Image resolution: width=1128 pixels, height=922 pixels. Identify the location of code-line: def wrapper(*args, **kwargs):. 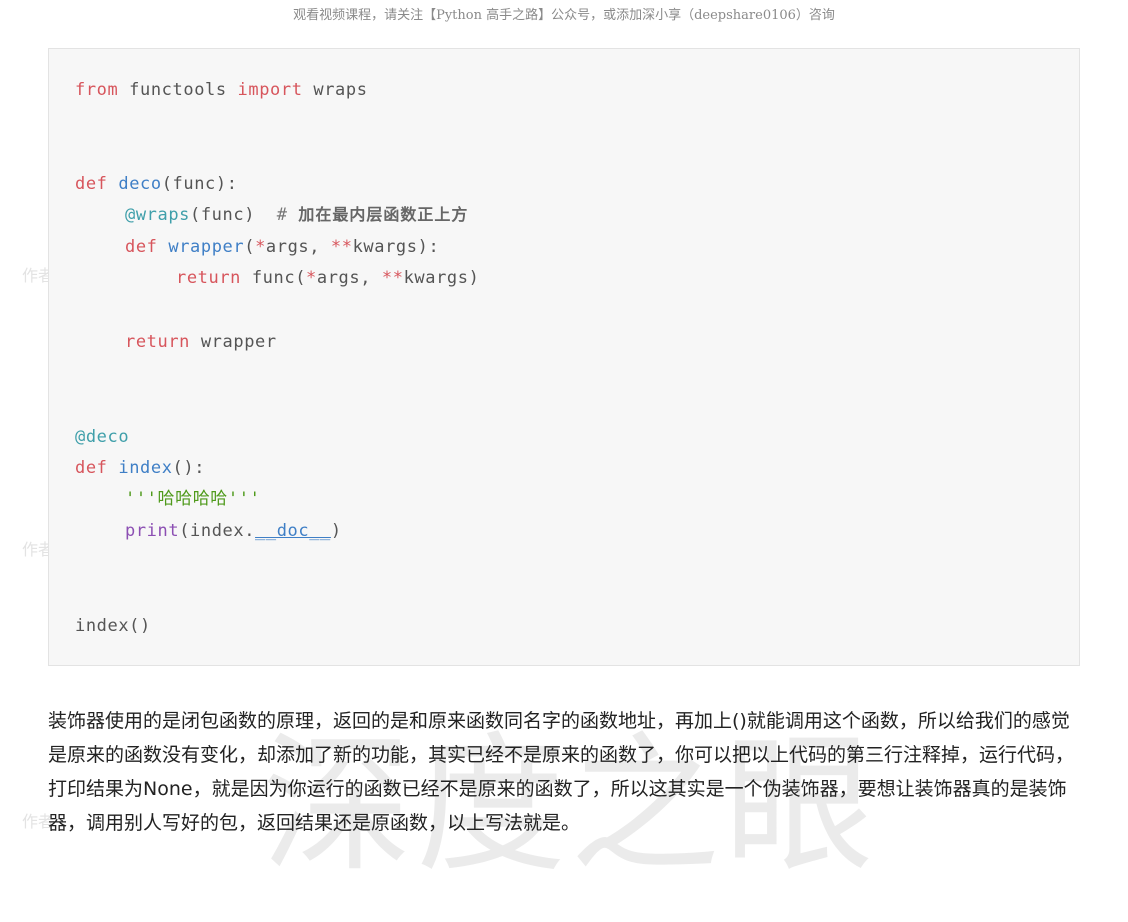
(282, 247).